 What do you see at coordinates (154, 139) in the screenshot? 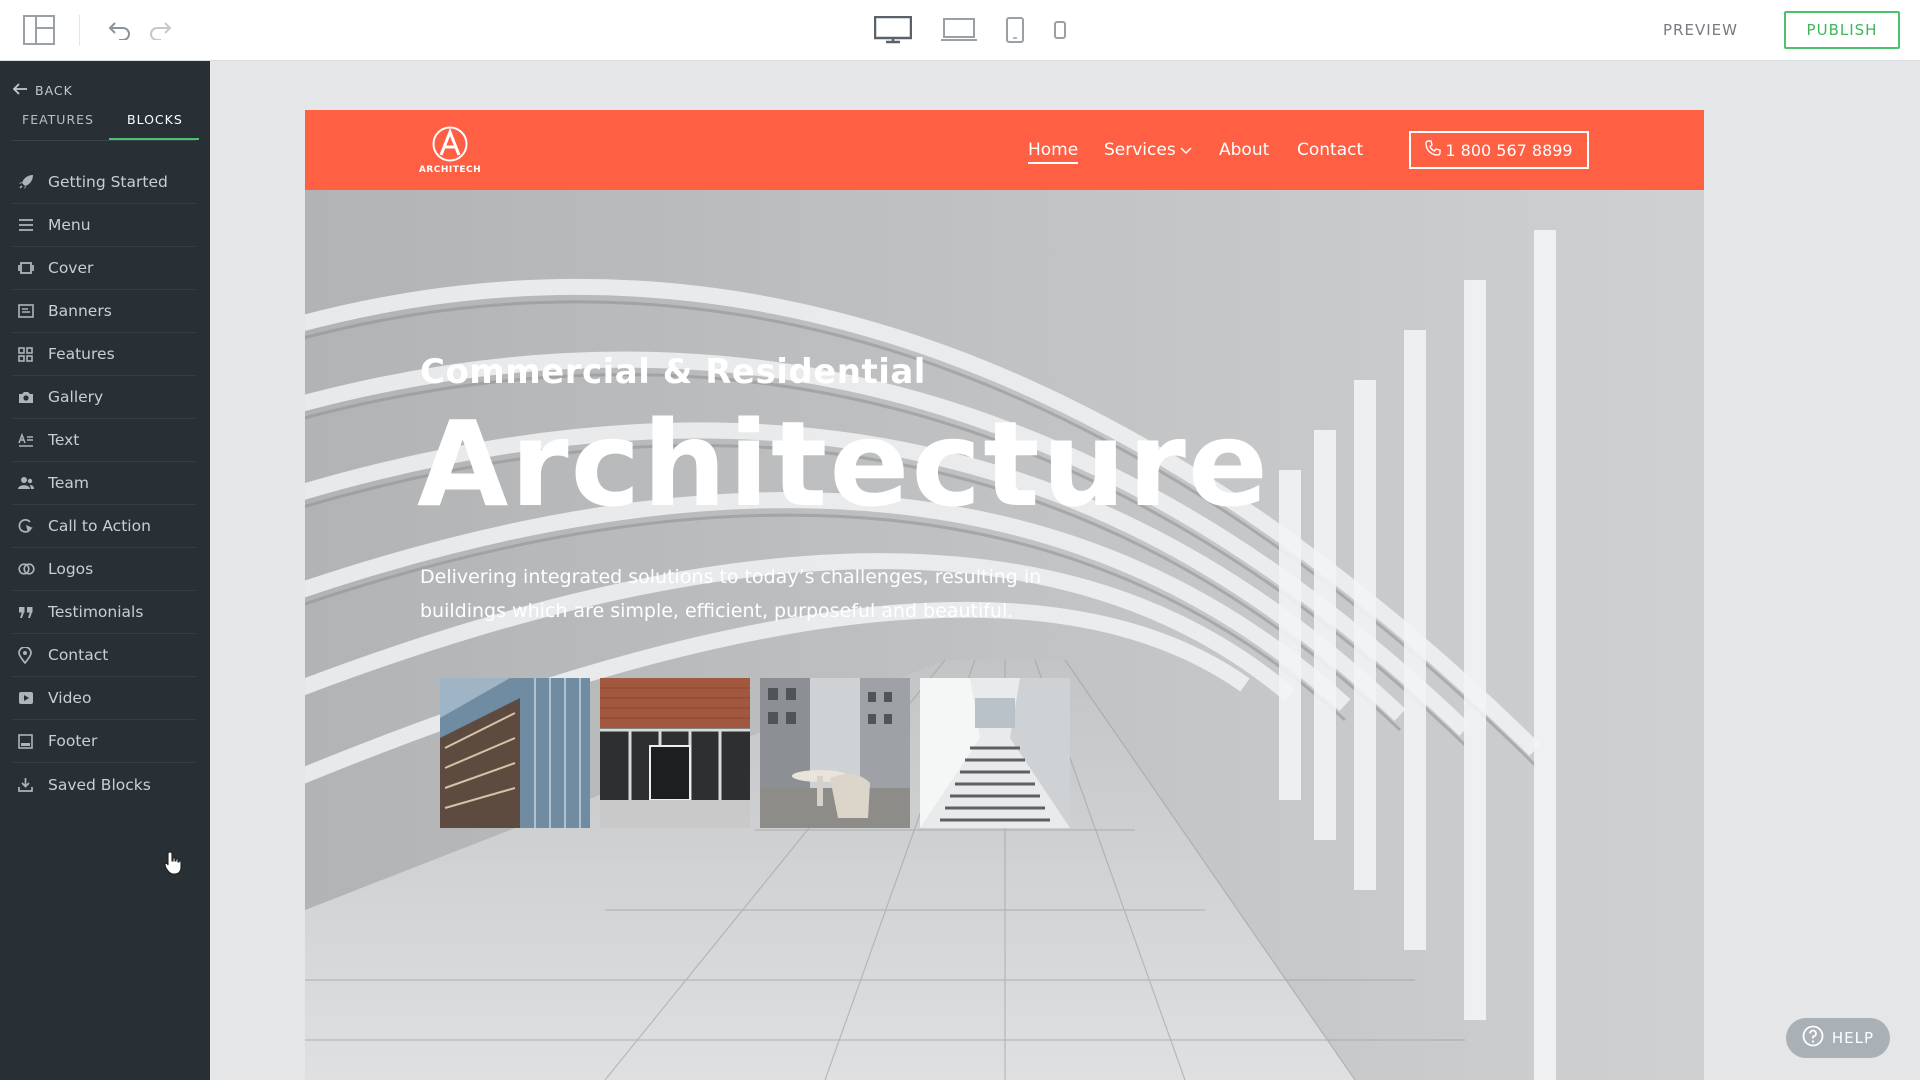
I see `active-tab-indicator` at bounding box center [154, 139].